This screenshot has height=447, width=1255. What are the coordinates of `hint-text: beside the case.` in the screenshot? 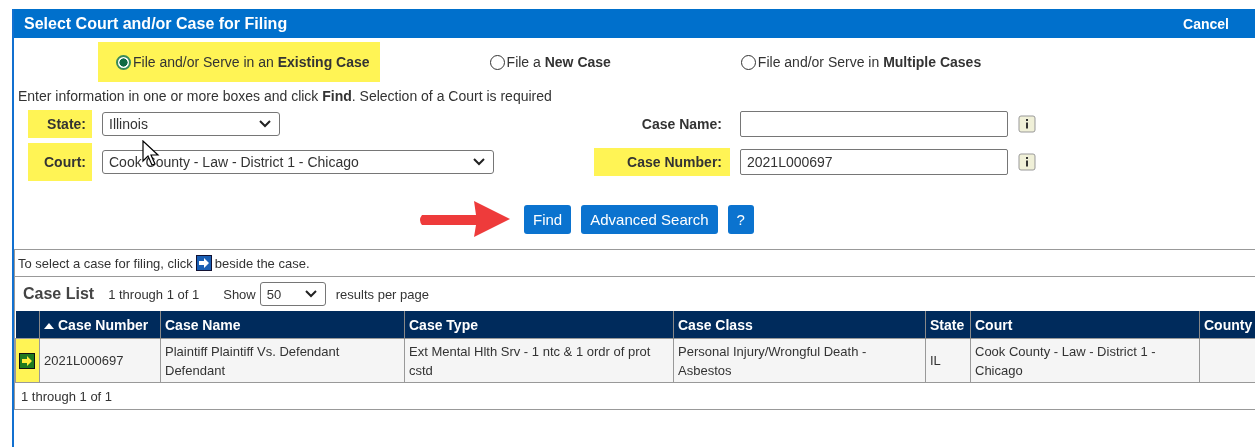 It's located at (262, 263).